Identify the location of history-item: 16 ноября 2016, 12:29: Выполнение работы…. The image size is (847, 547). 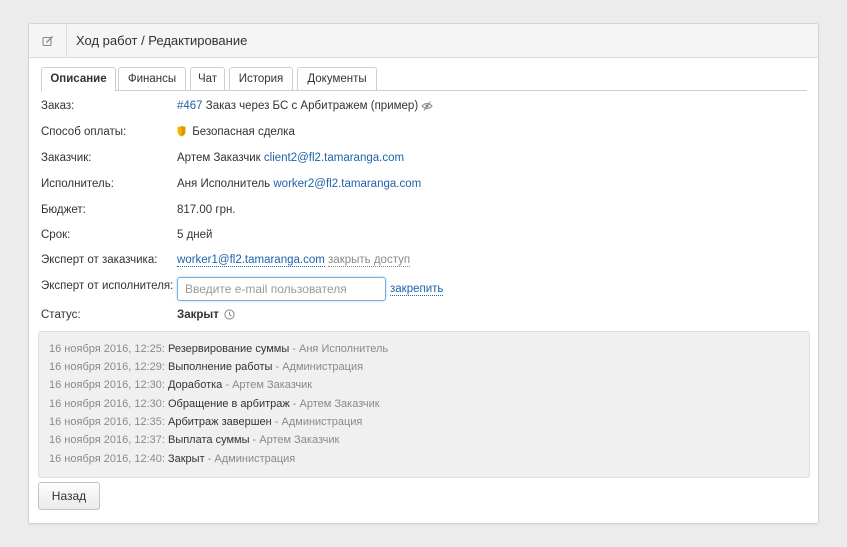
(206, 367).